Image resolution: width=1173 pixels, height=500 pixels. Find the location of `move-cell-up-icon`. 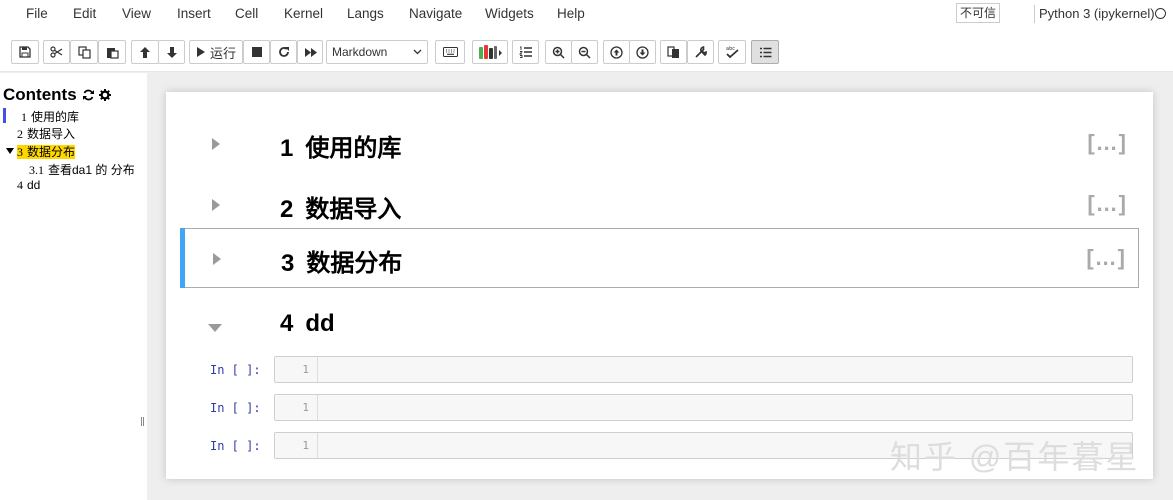

move-cell-up-icon is located at coordinates (616, 52).